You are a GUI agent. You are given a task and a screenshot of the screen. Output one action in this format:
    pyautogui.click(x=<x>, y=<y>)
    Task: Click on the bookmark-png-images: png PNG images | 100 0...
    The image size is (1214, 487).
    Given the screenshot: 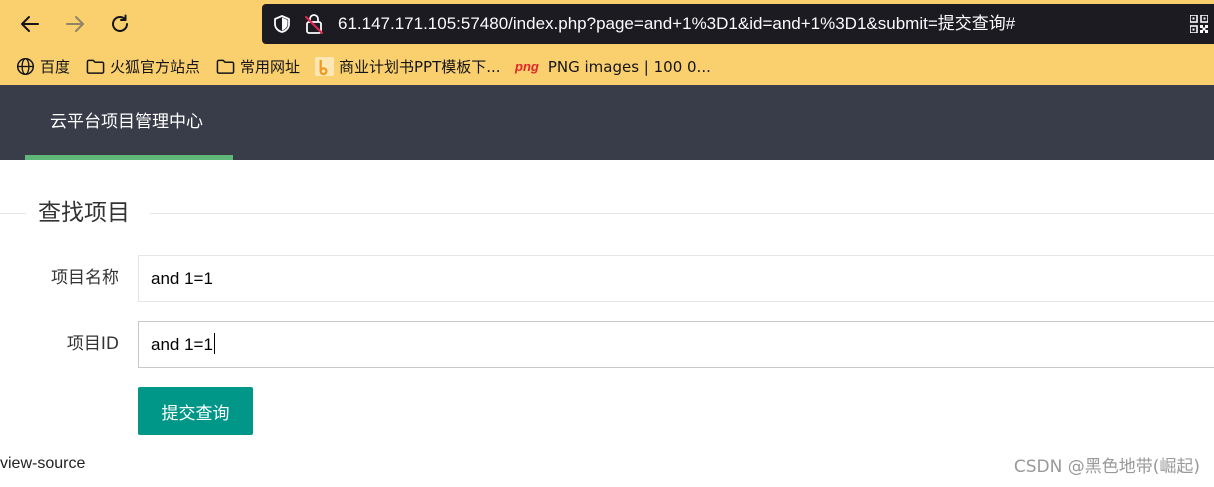 What is the action you would take?
    pyautogui.click(x=613, y=66)
    